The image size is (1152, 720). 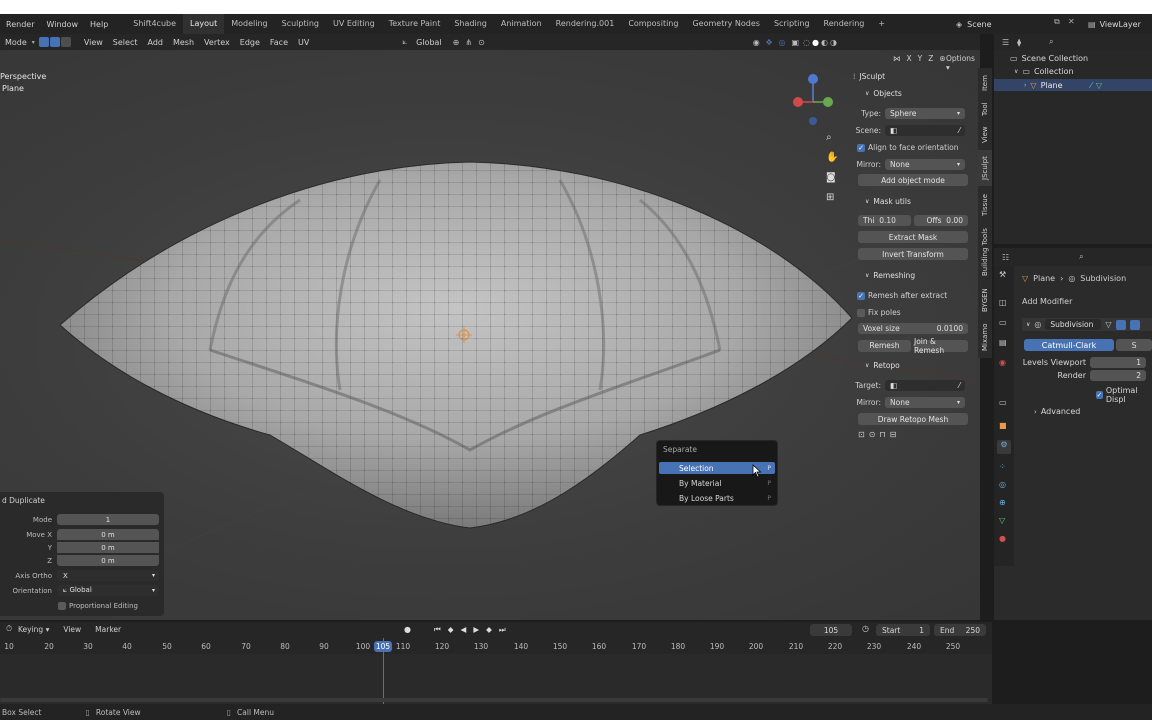 What do you see at coordinates (872, 434) in the screenshot?
I see `retopo-tool-2-icon: ⊙` at bounding box center [872, 434].